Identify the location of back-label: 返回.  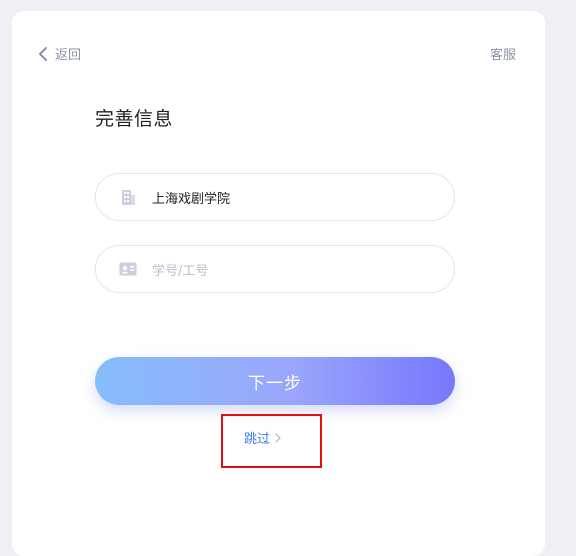
(68, 55).